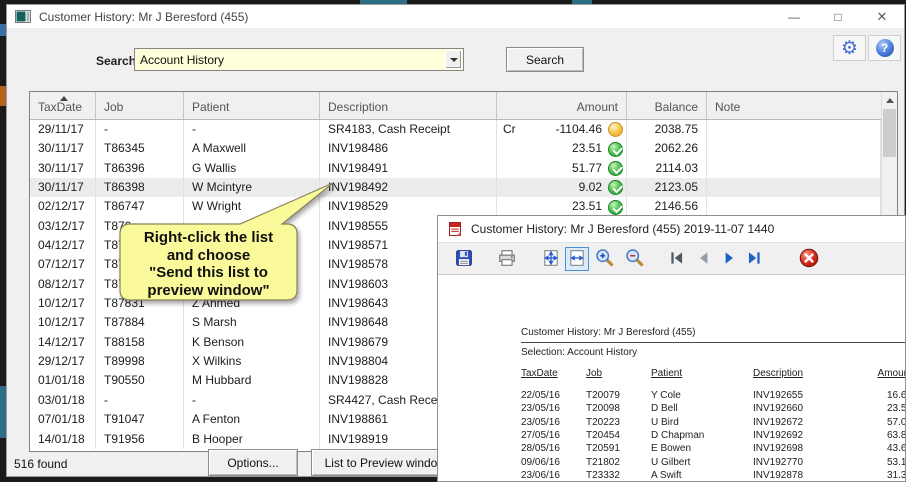  What do you see at coordinates (509, 129) in the screenshot?
I see `credit-label: Cr` at bounding box center [509, 129].